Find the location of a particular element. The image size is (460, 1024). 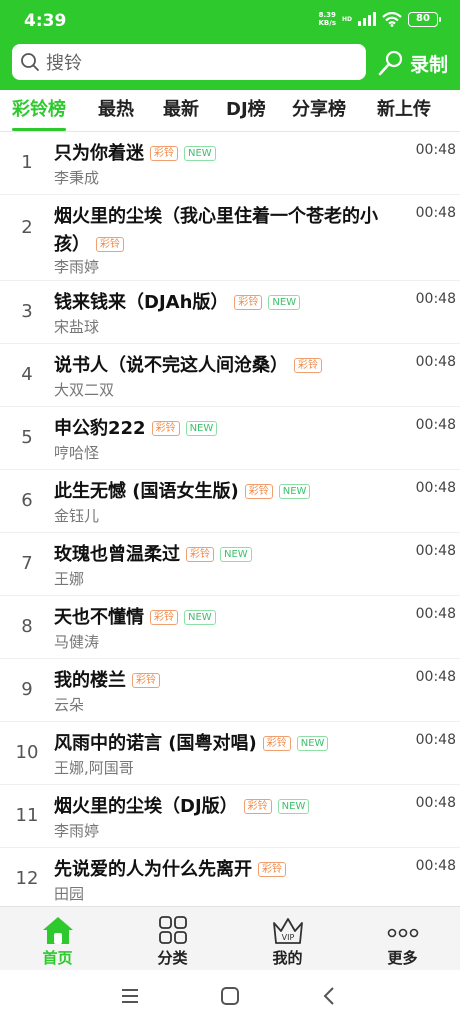

song-rank: 3 is located at coordinates (27, 311).